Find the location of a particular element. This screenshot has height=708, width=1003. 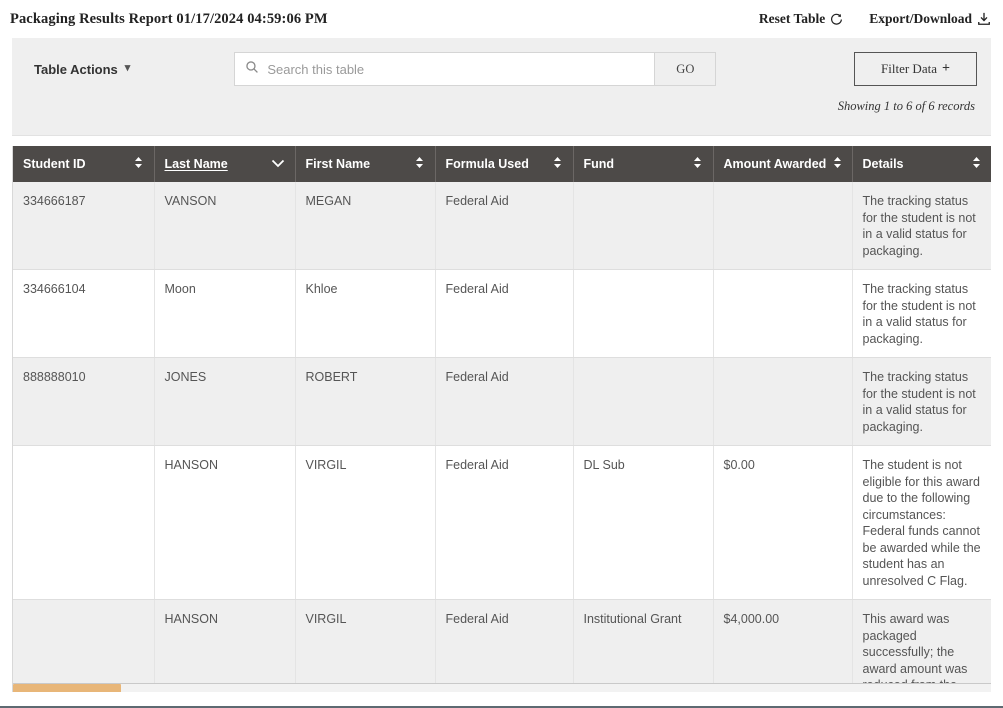

column-header-amount-awarded: Amount Awarded is located at coordinates (783, 164).